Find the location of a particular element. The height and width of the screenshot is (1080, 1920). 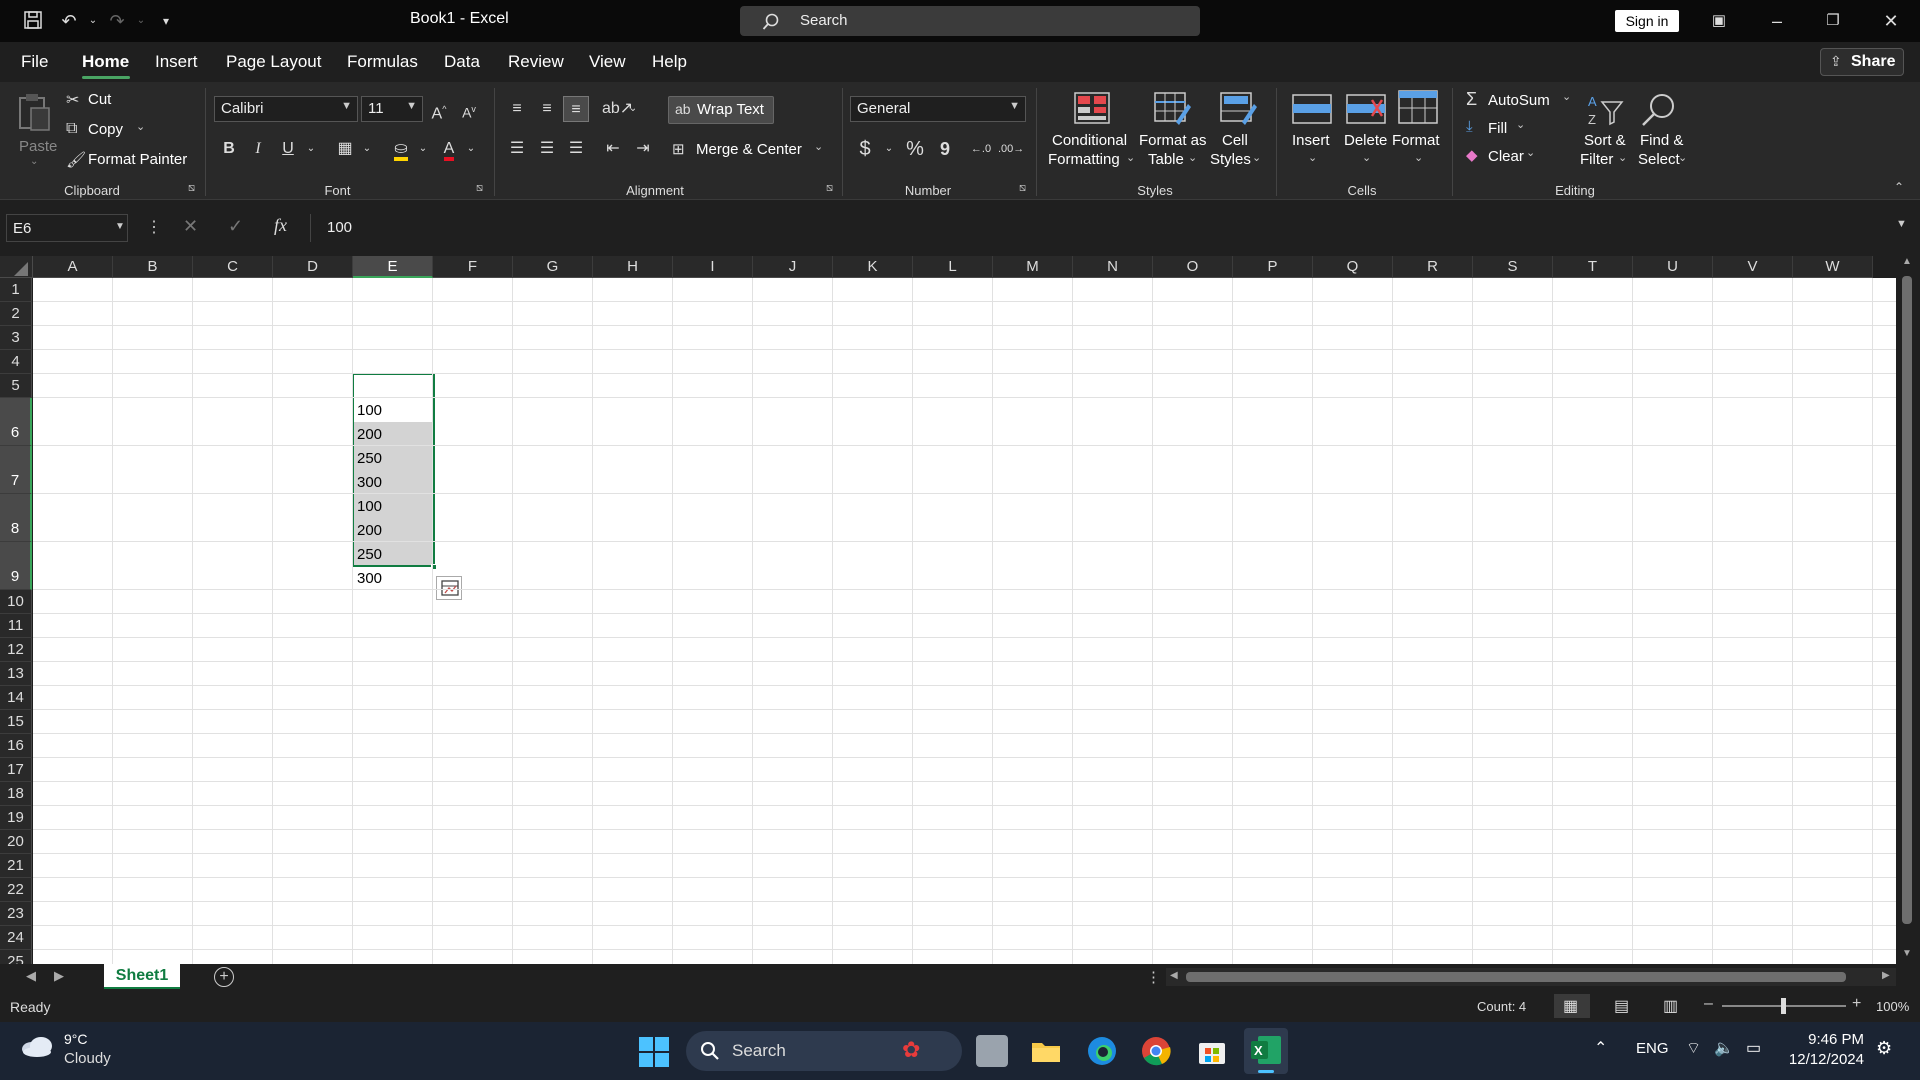

chrome-icon is located at coordinates (1156, 1051).